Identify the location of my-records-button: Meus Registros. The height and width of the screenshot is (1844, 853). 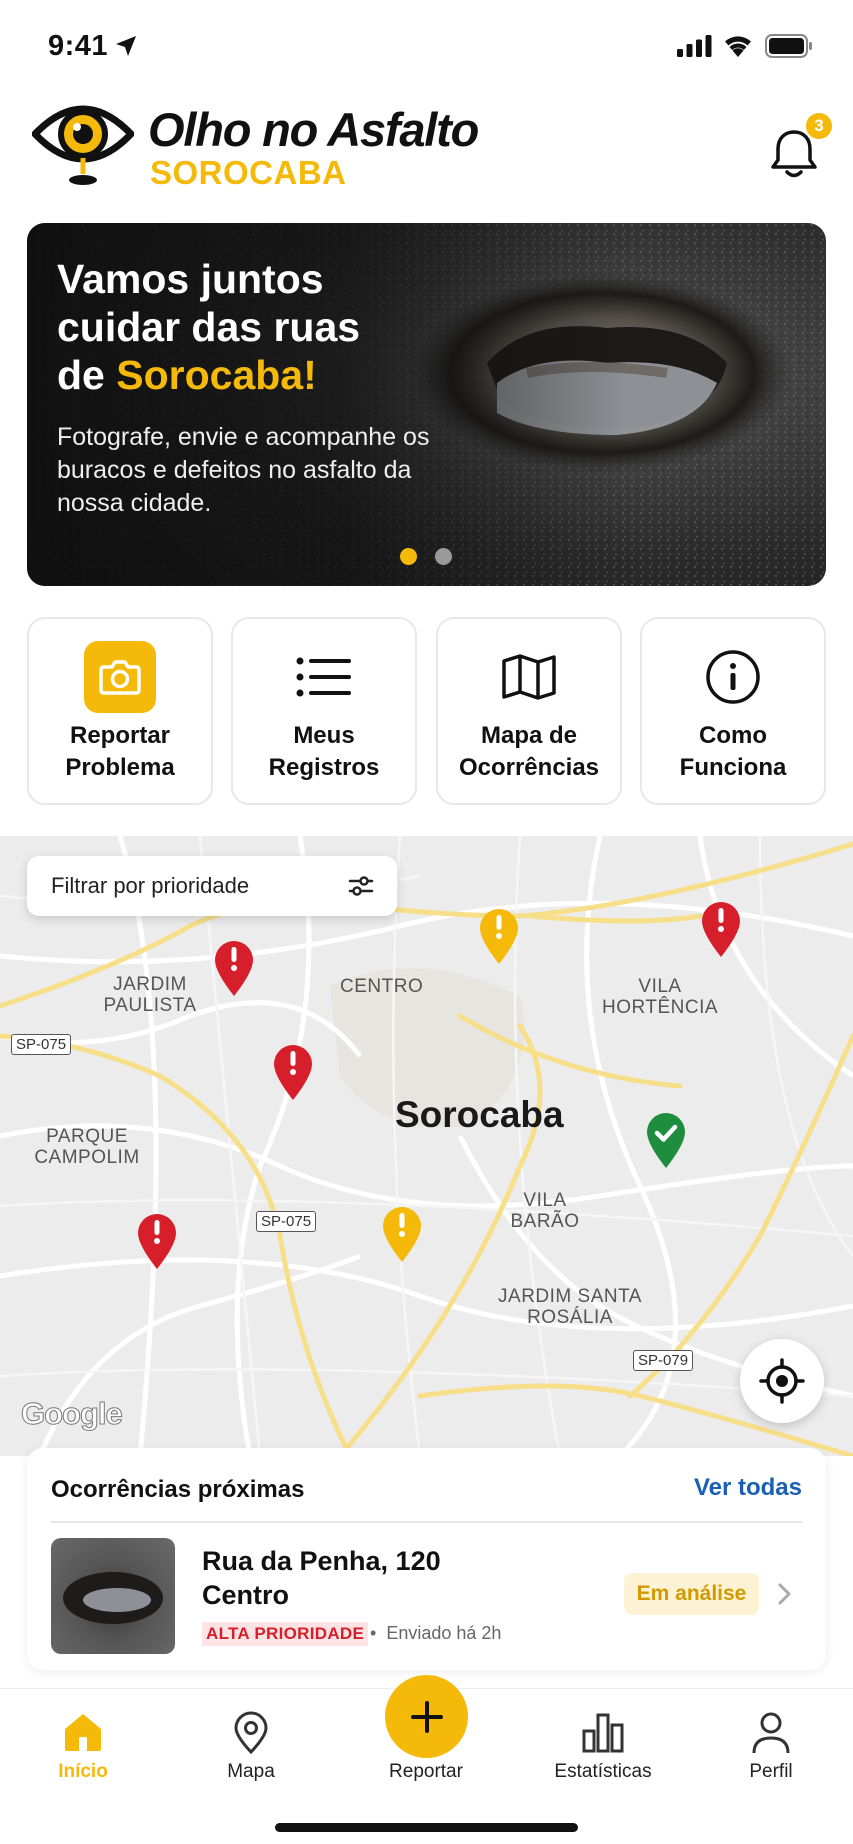
(324, 711).